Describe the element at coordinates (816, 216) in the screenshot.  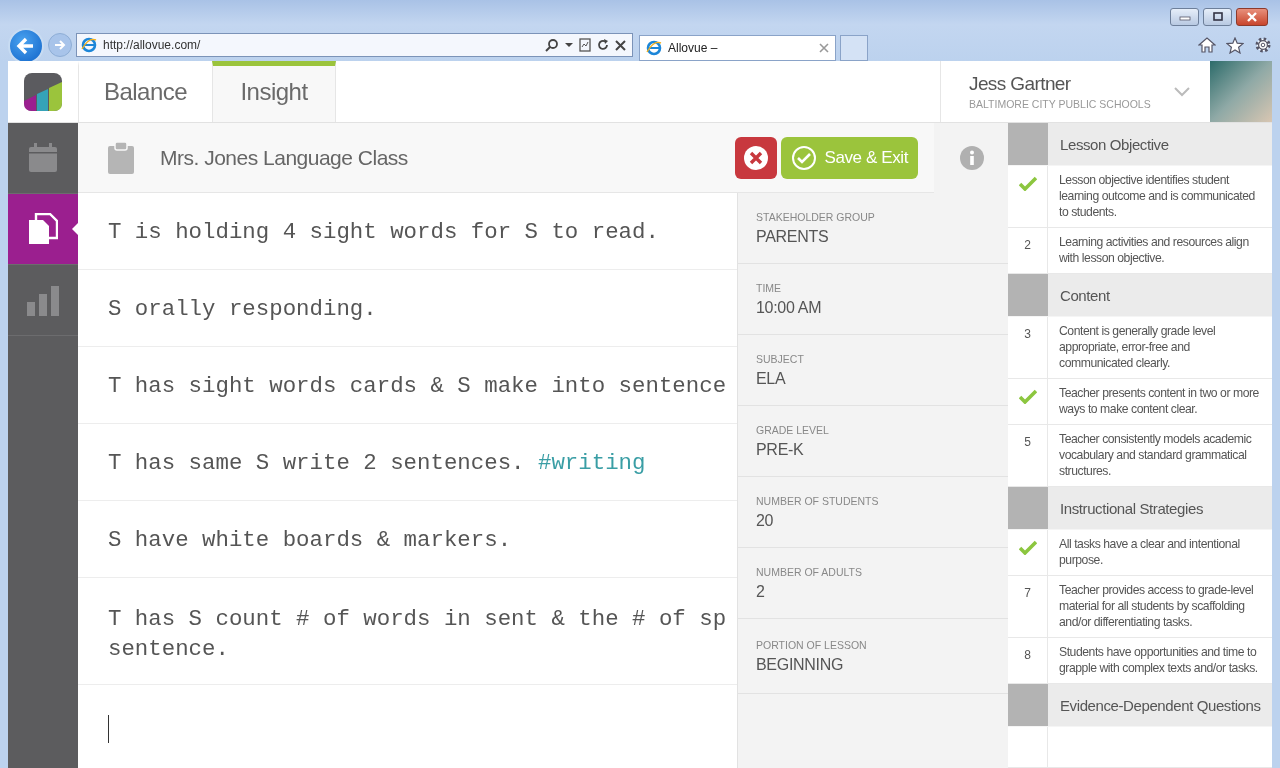
I see `field-label: STAKEHOLDER GROUP` at that location.